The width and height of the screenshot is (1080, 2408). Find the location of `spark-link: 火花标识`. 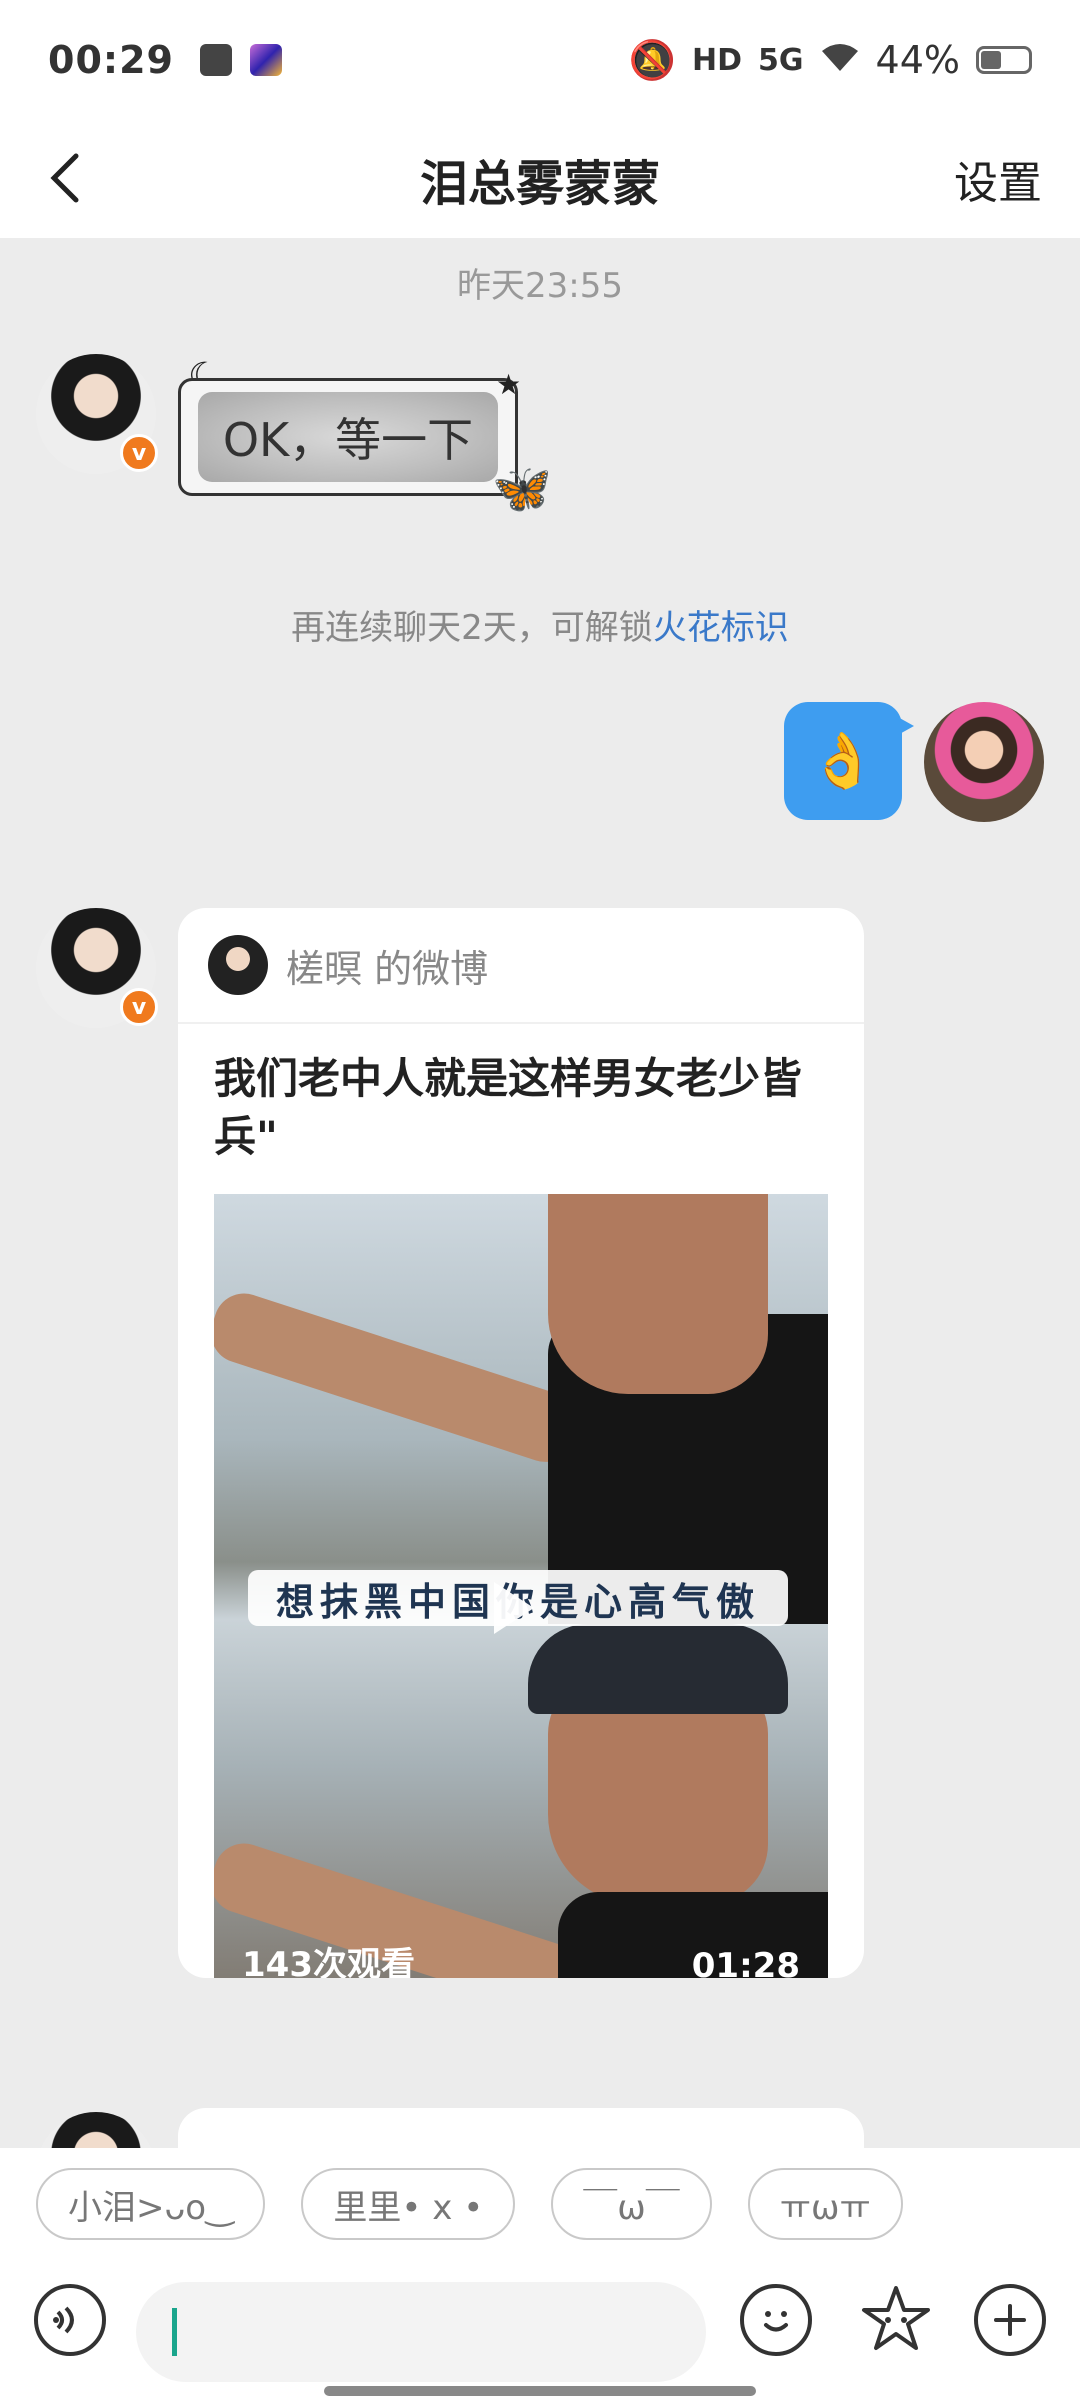

spark-link: 火花标识 is located at coordinates (721, 628).